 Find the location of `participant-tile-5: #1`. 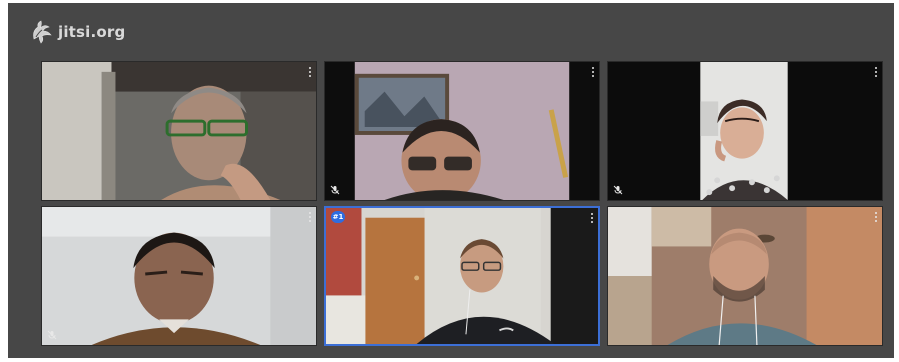

participant-tile-5: #1 is located at coordinates (462, 276).